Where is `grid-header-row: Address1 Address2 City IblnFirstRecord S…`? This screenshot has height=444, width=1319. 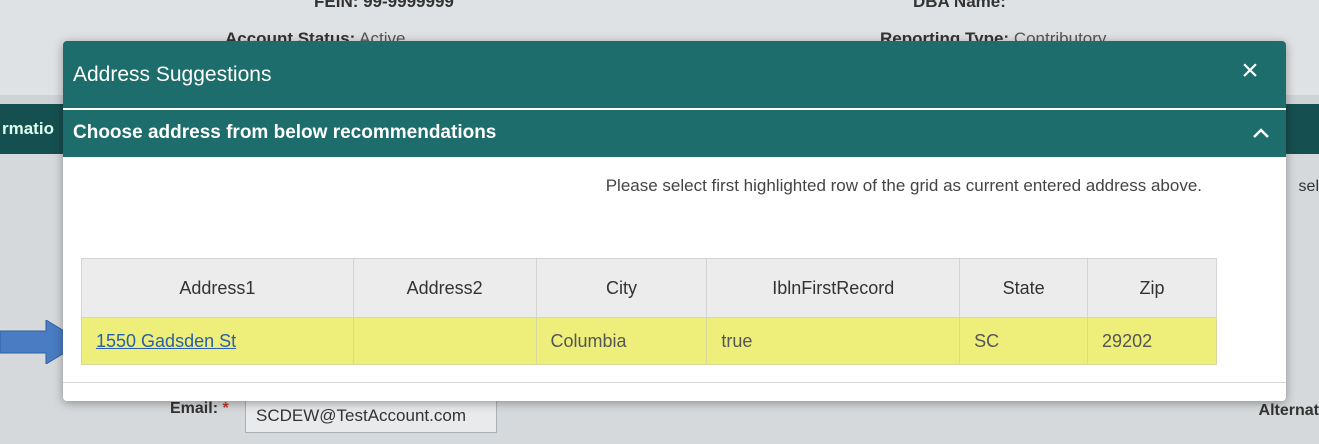 grid-header-row: Address1 Address2 City IblnFirstRecord S… is located at coordinates (649, 288).